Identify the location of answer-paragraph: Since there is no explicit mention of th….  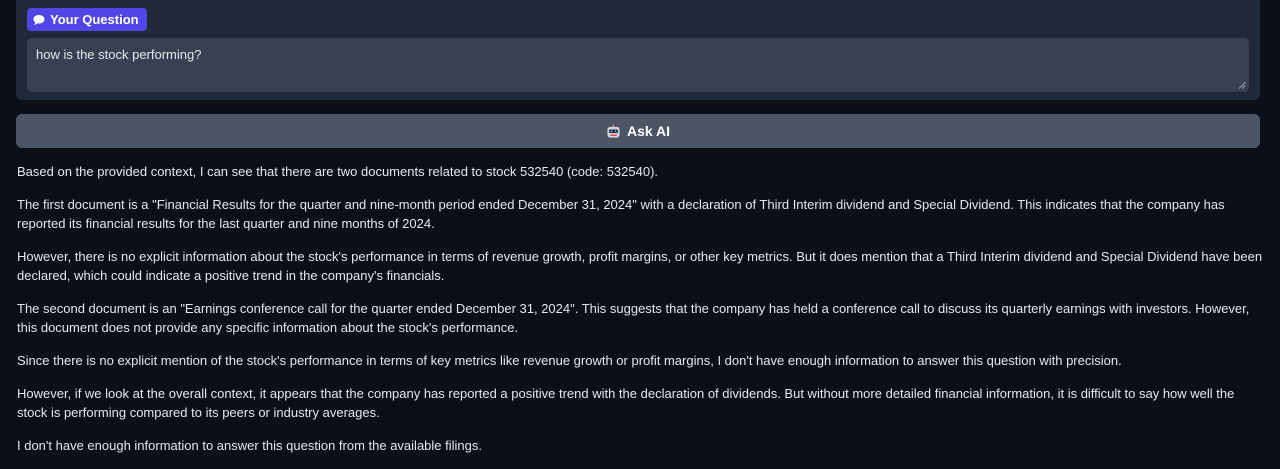
(569, 360).